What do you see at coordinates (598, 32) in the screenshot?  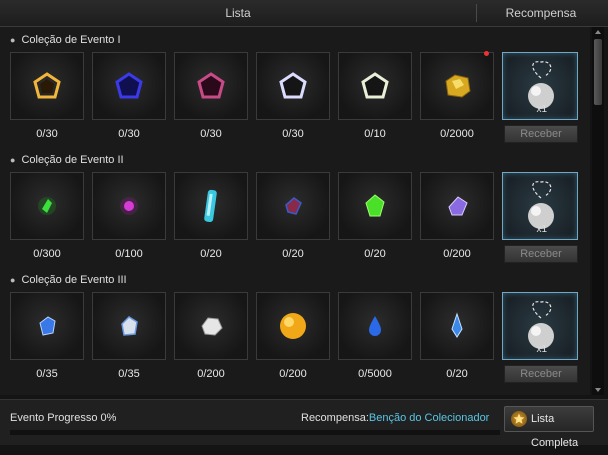 I see `scroll-up-arrow-icon` at bounding box center [598, 32].